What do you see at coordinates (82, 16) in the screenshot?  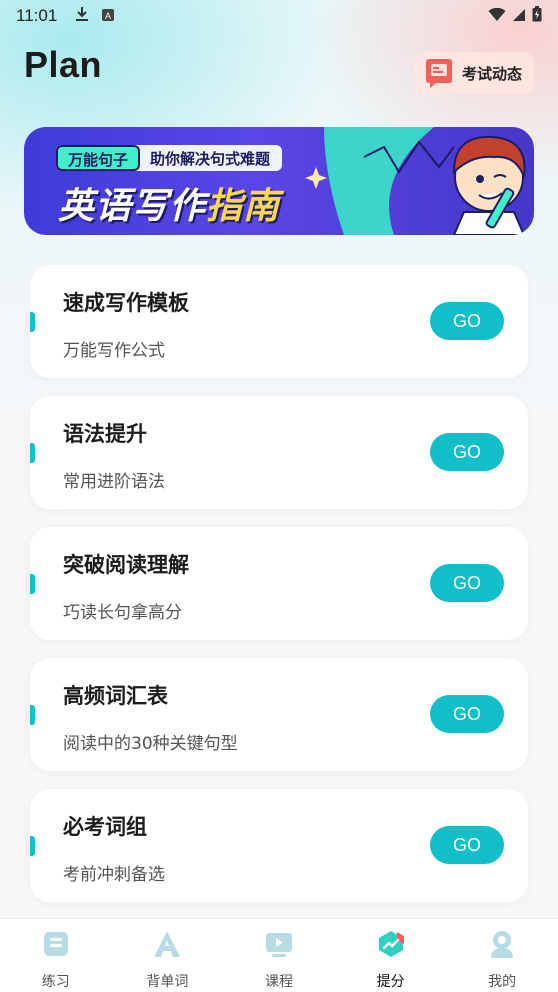 I see `download-icon` at bounding box center [82, 16].